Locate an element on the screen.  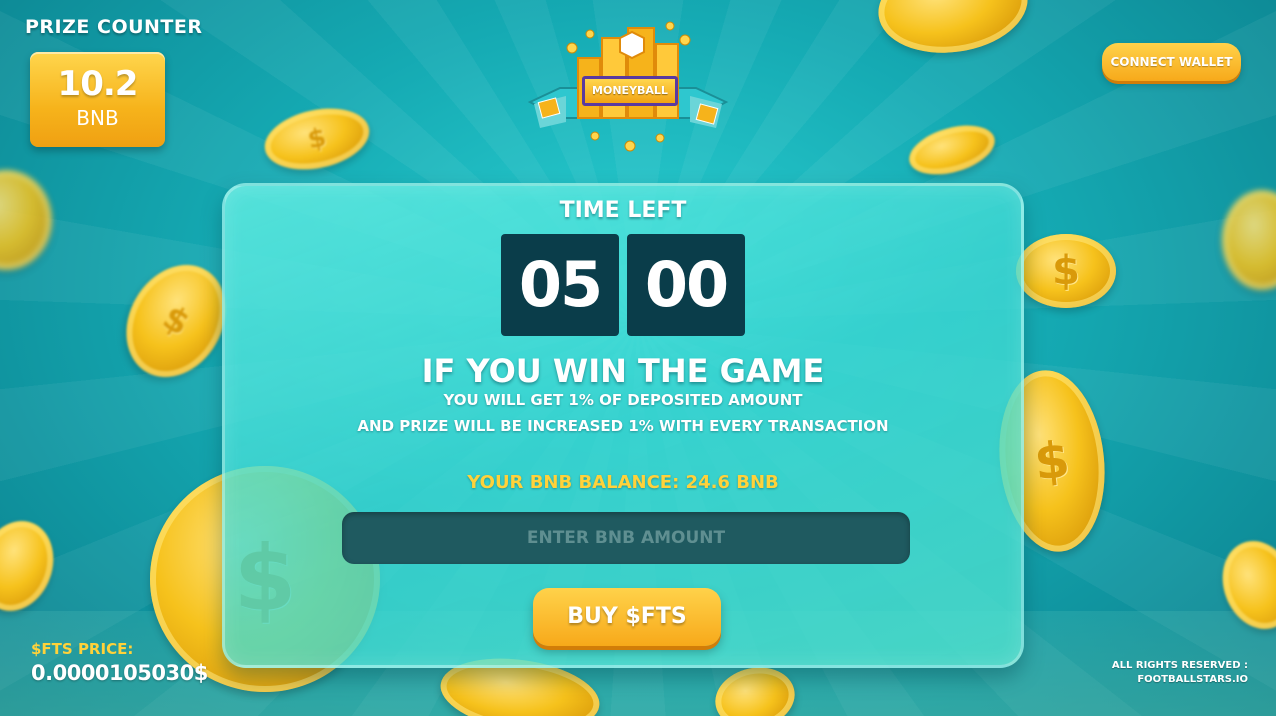
coin-decoration-far-right is located at coordinates (1249, 240).